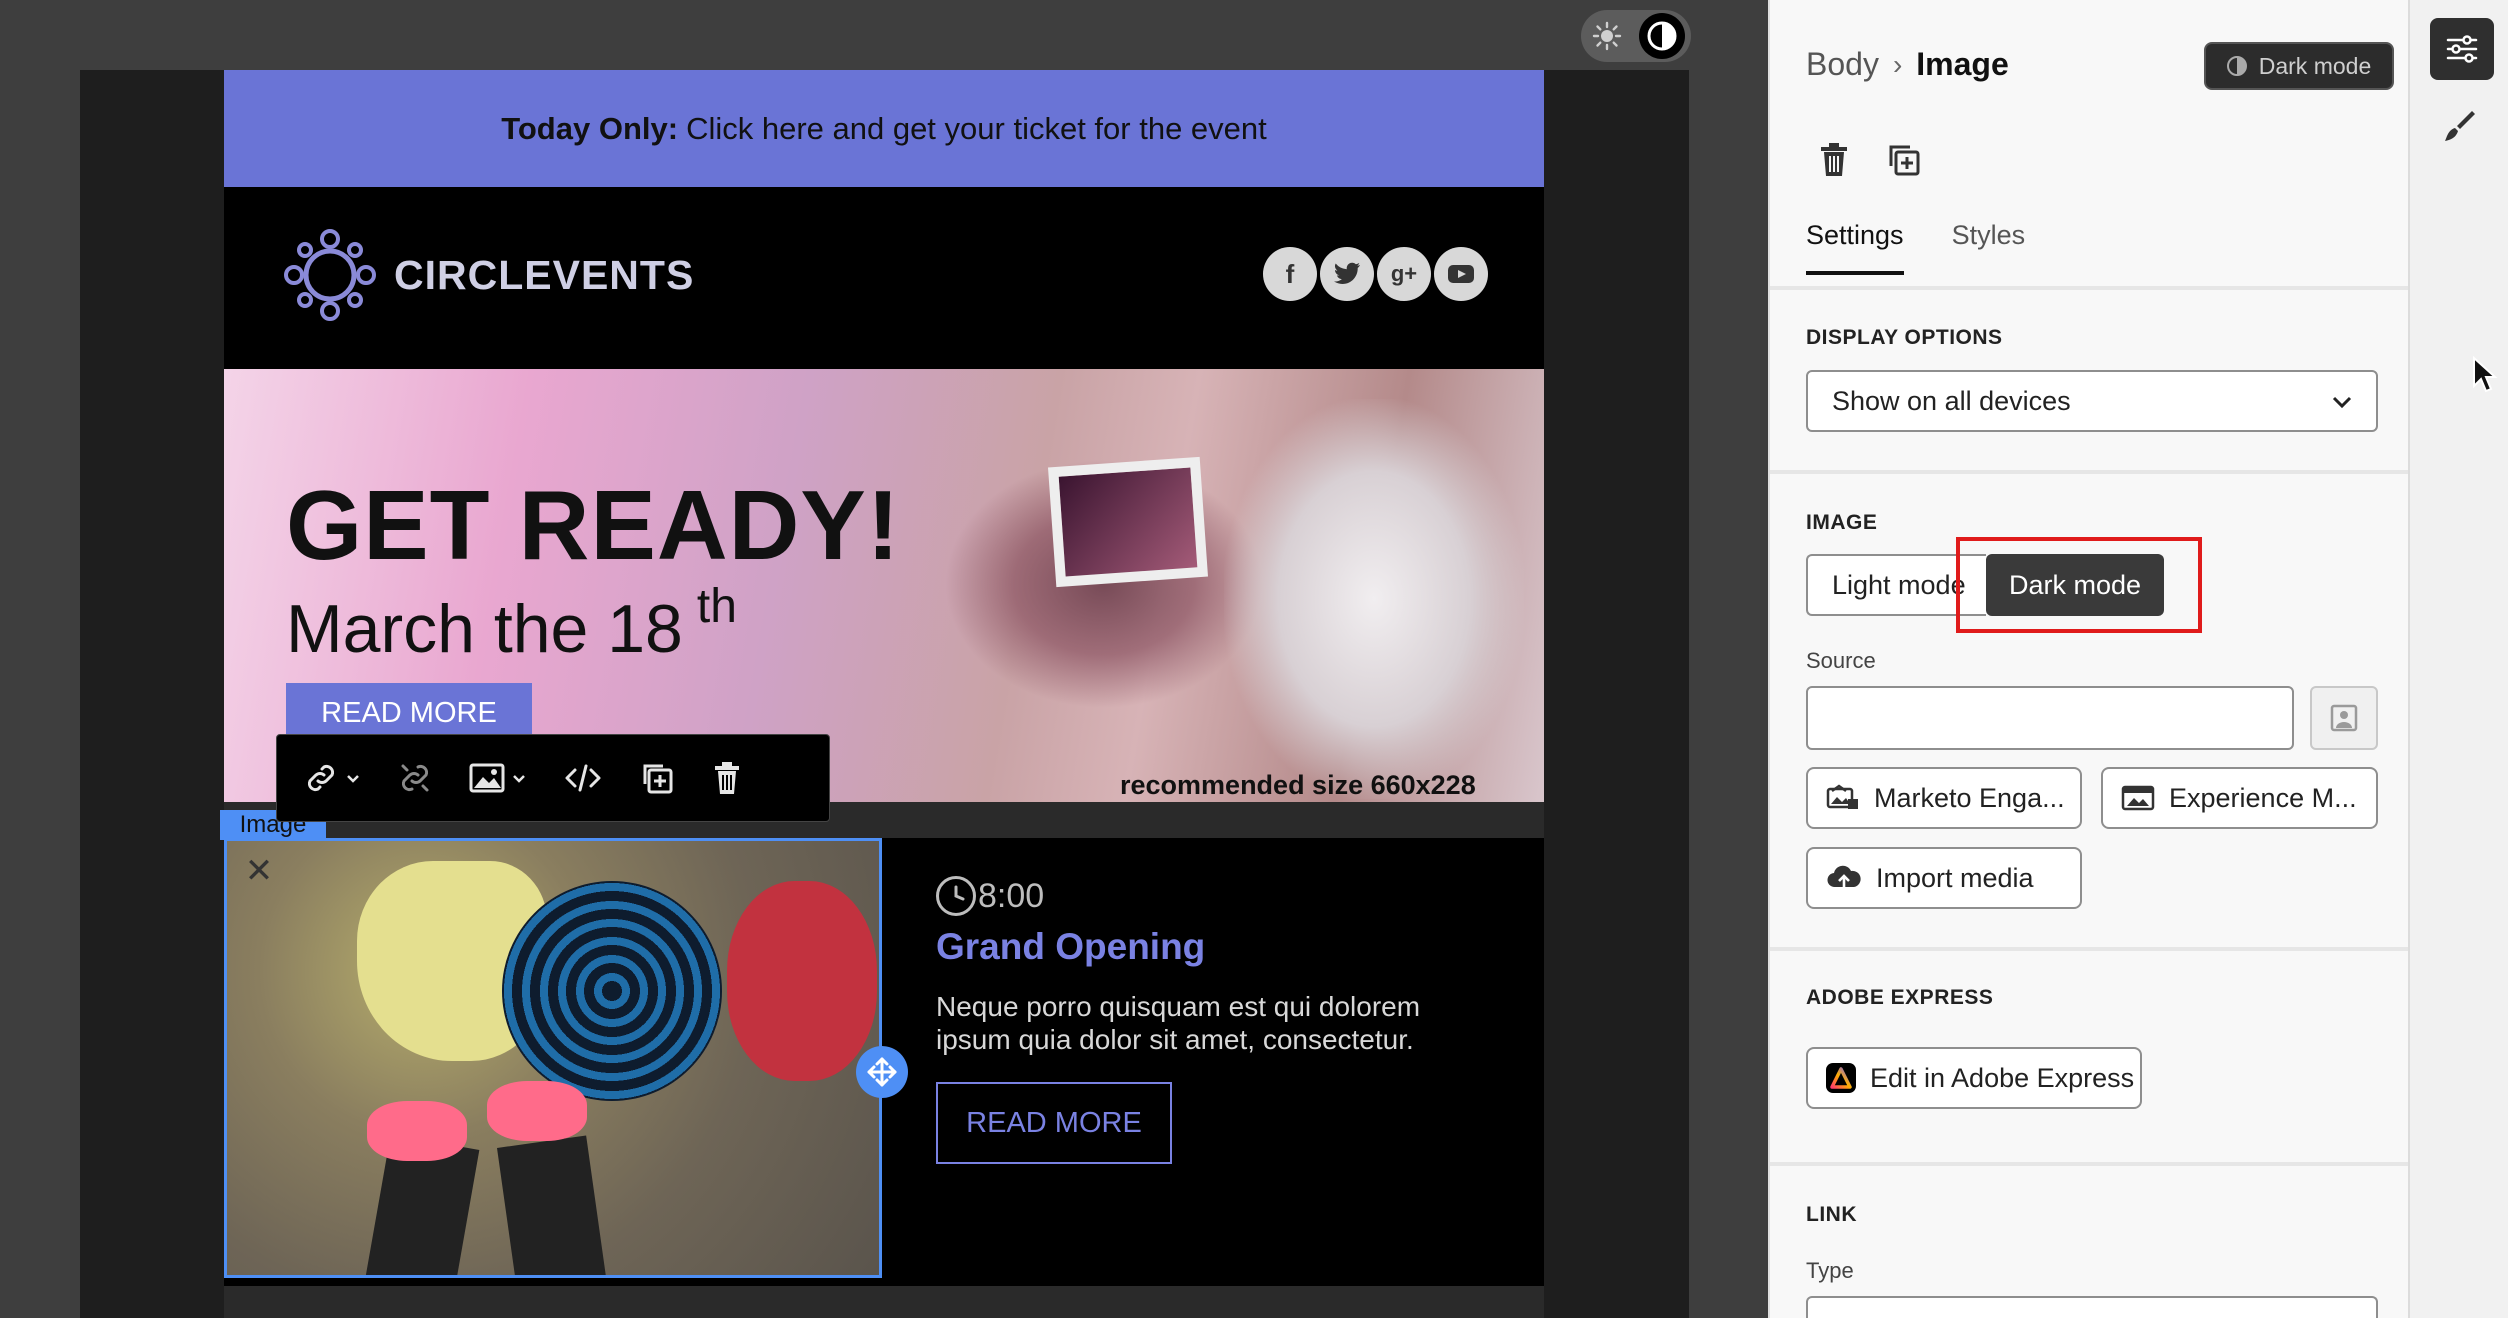 The image size is (2508, 1318). What do you see at coordinates (2315, 65) in the screenshot?
I see `dark-mode-badge-label: Dark mode` at bounding box center [2315, 65].